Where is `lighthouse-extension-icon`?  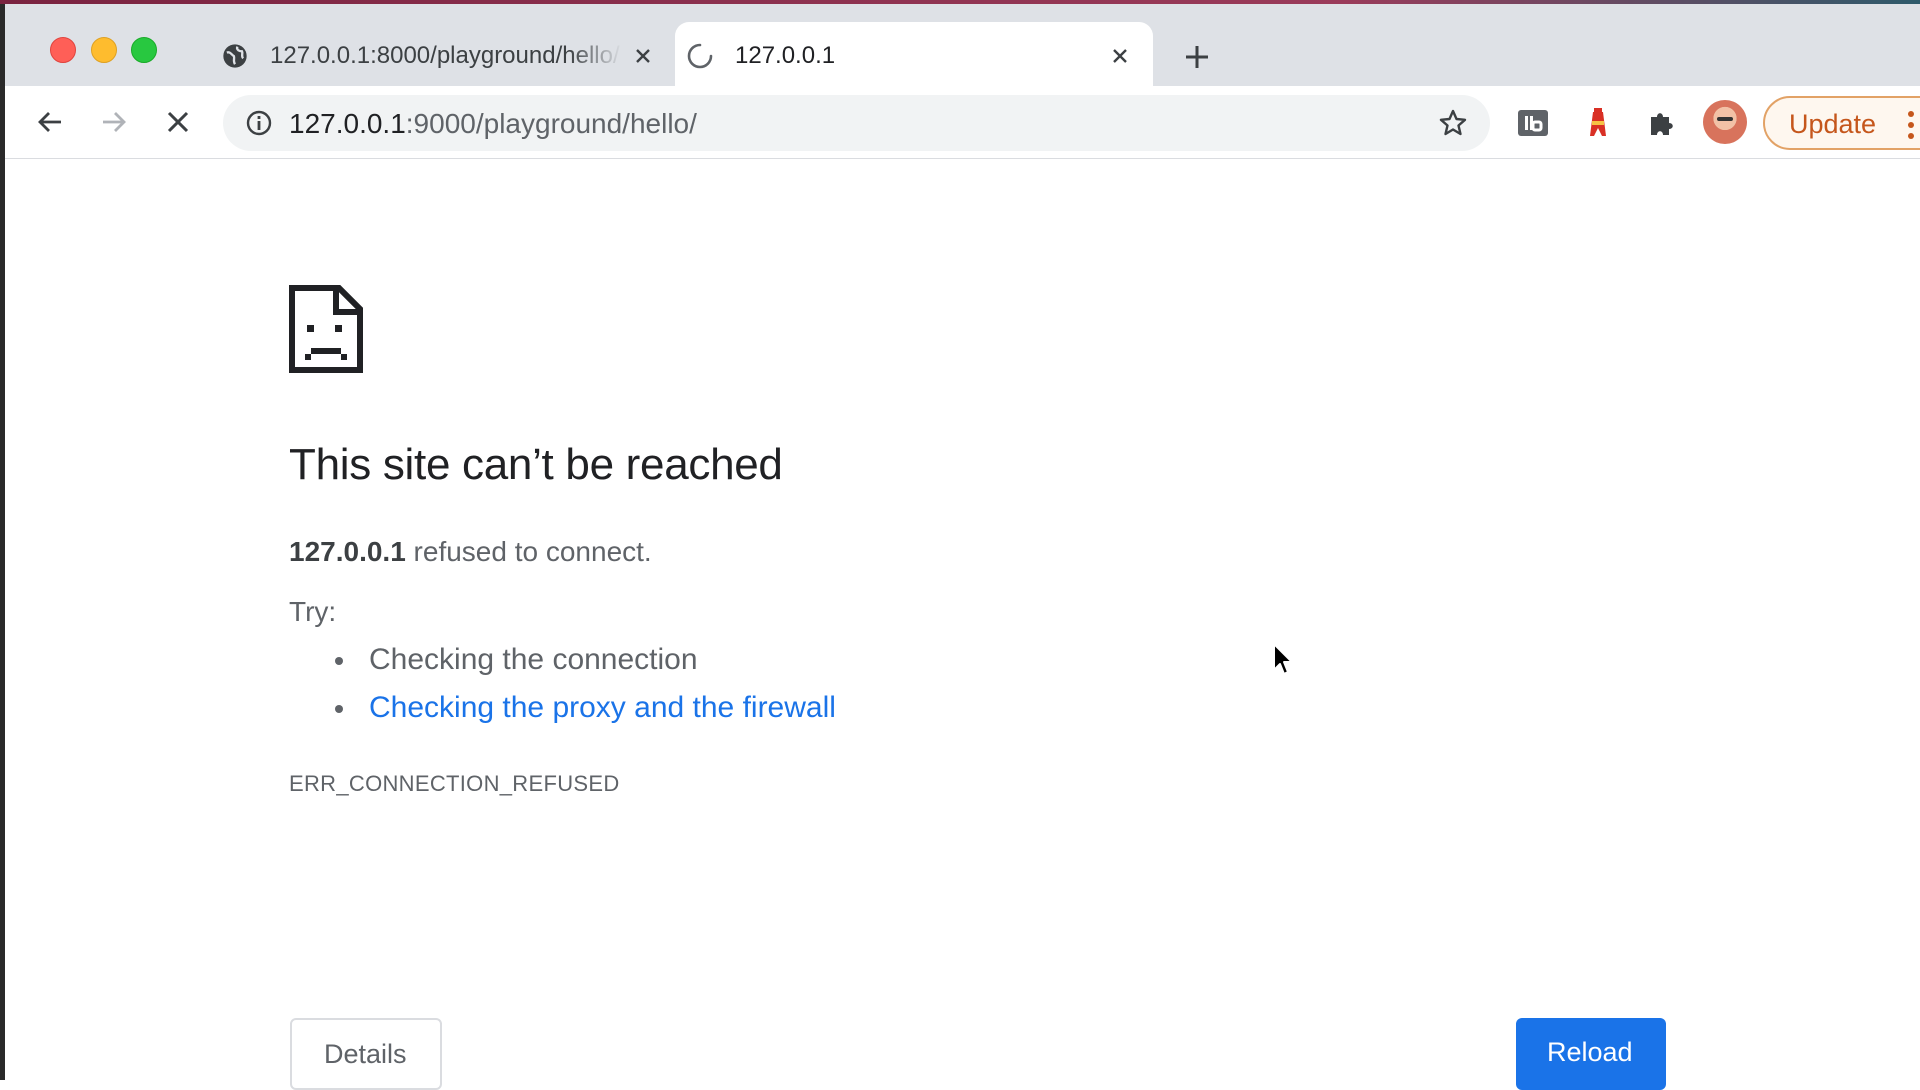 lighthouse-extension-icon is located at coordinates (1598, 123).